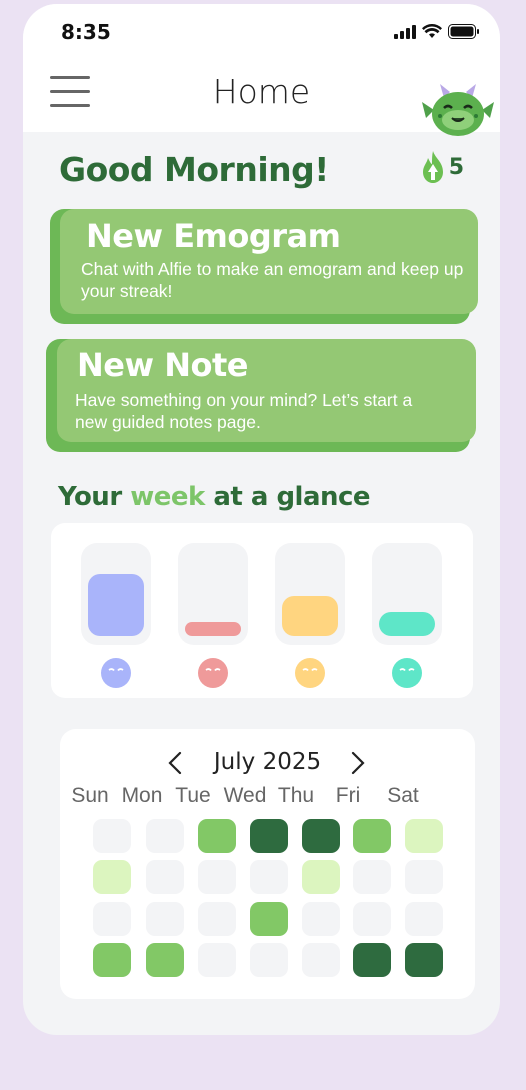 The image size is (526, 1090). I want to click on week-section-title: Your week at a glance, so click(214, 497).